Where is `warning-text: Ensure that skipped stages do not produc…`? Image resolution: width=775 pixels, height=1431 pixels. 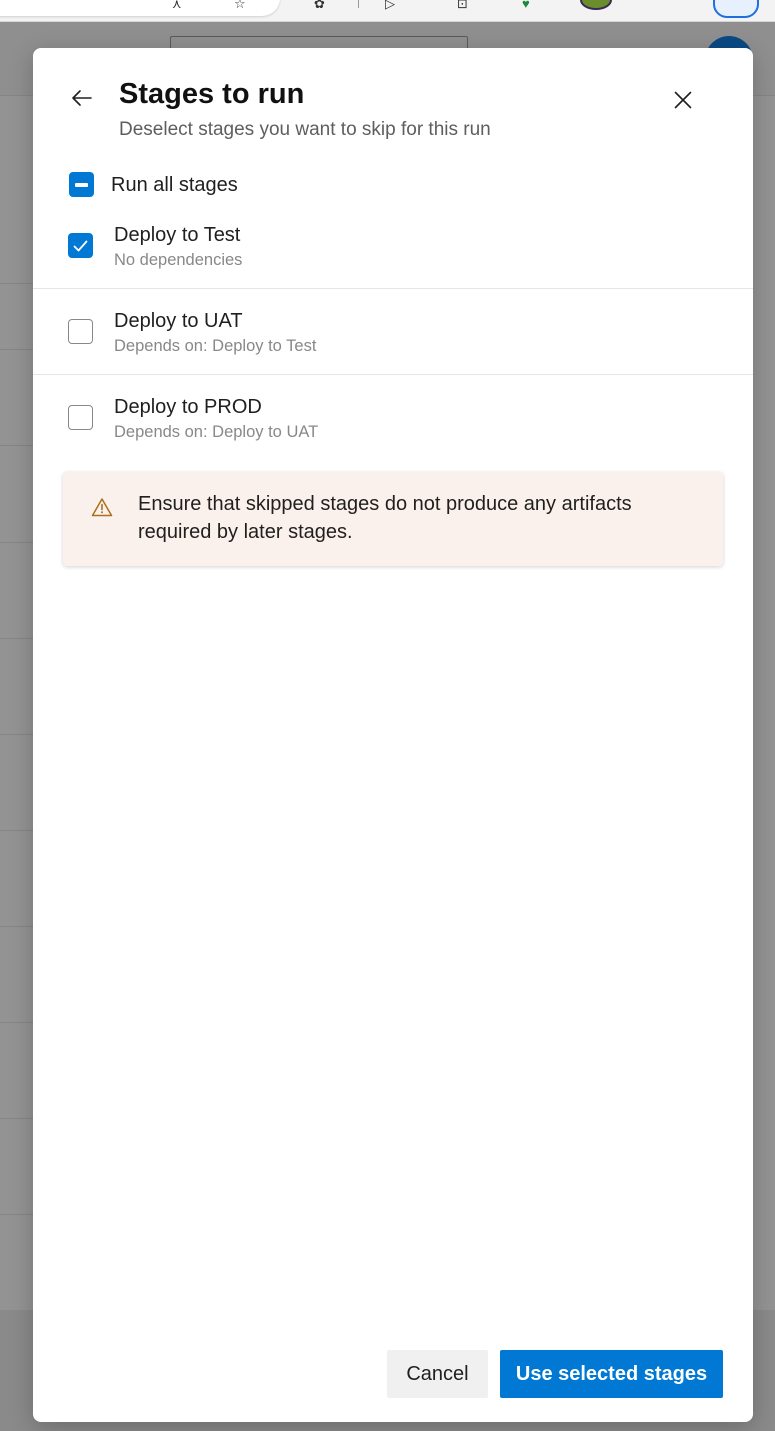 warning-text: Ensure that skipped stages do not produc… is located at coordinates (385, 518).